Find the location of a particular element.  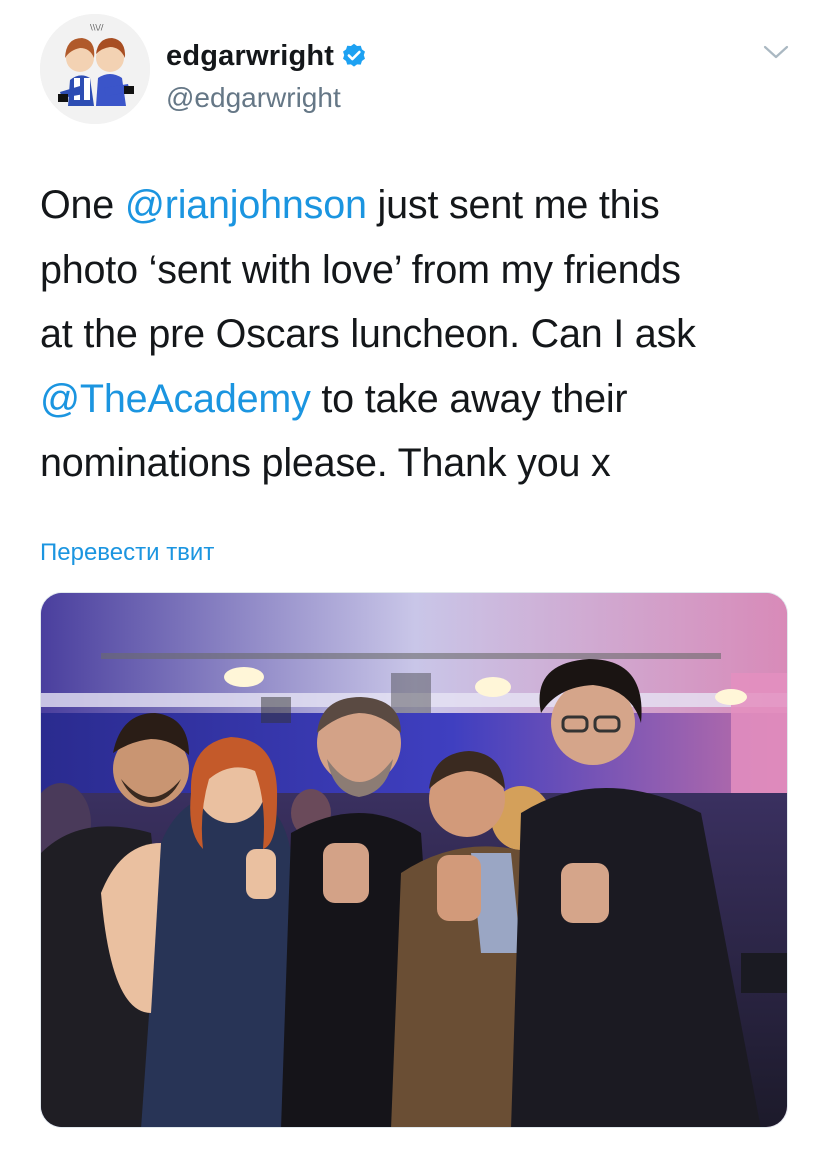

tweet-line: @TheAcademy to take away their is located at coordinates (420, 399).